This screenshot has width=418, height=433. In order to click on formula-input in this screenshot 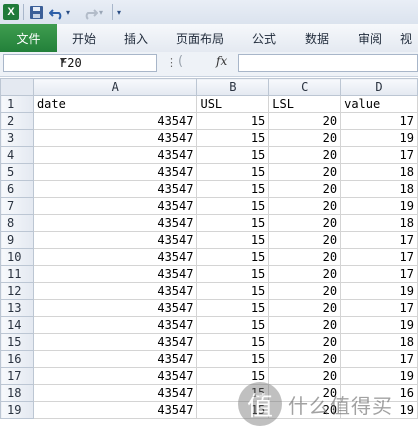, I will do `click(328, 63)`.